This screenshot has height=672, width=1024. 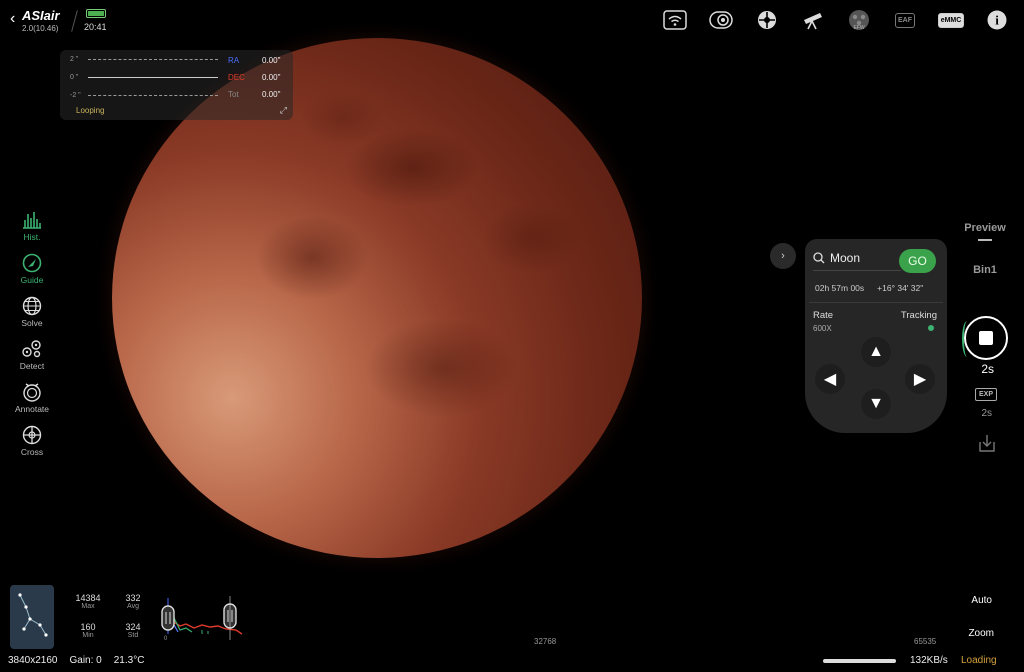 I want to click on clock: 20:41, so click(x=95, y=27).